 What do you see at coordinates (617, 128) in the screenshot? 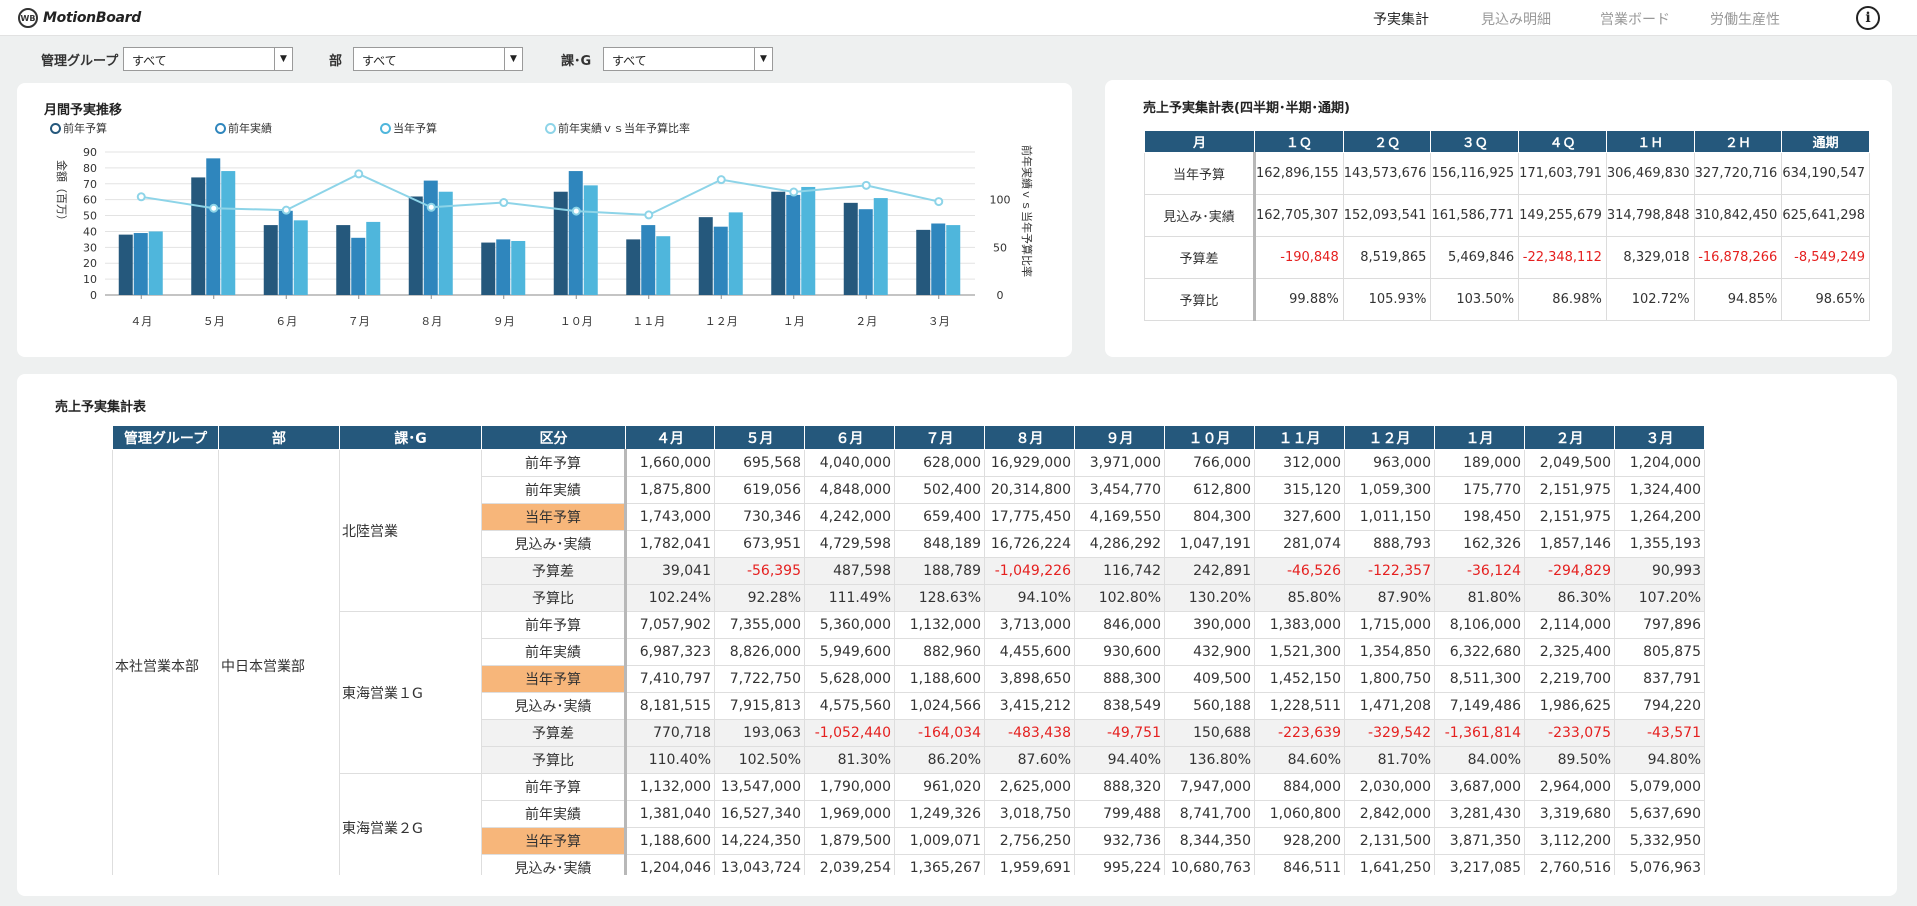
I see `legend-item: 前年実績ｖｓ当年予算比率` at bounding box center [617, 128].